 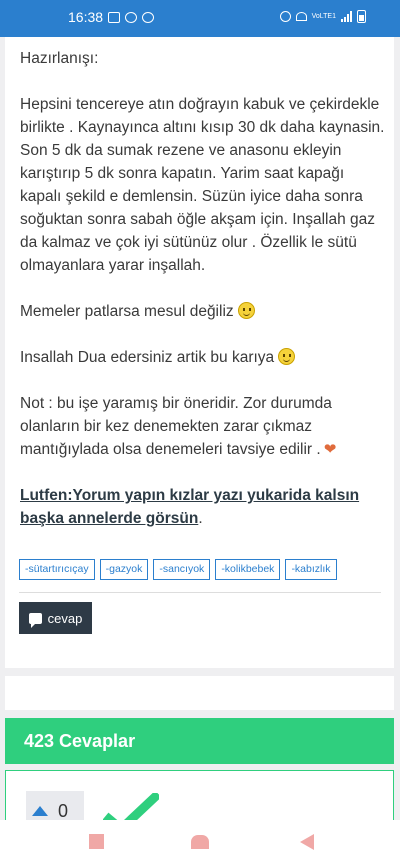 What do you see at coordinates (131, 17) in the screenshot?
I see `messenger-notification-icon` at bounding box center [131, 17].